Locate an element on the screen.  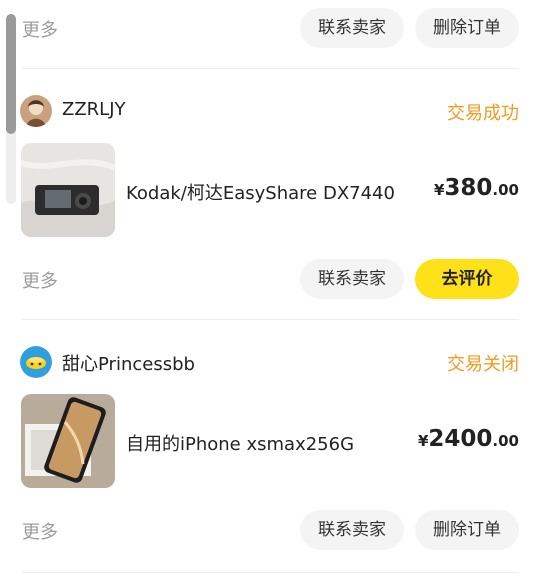
seller-name: 甜心Princessbb is located at coordinates (128, 363).